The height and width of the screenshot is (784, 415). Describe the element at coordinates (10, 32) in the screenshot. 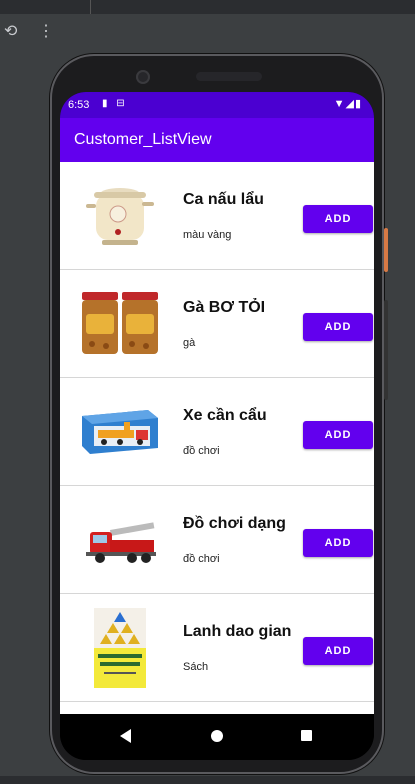

I see `rerun-icon: ⟲` at that location.